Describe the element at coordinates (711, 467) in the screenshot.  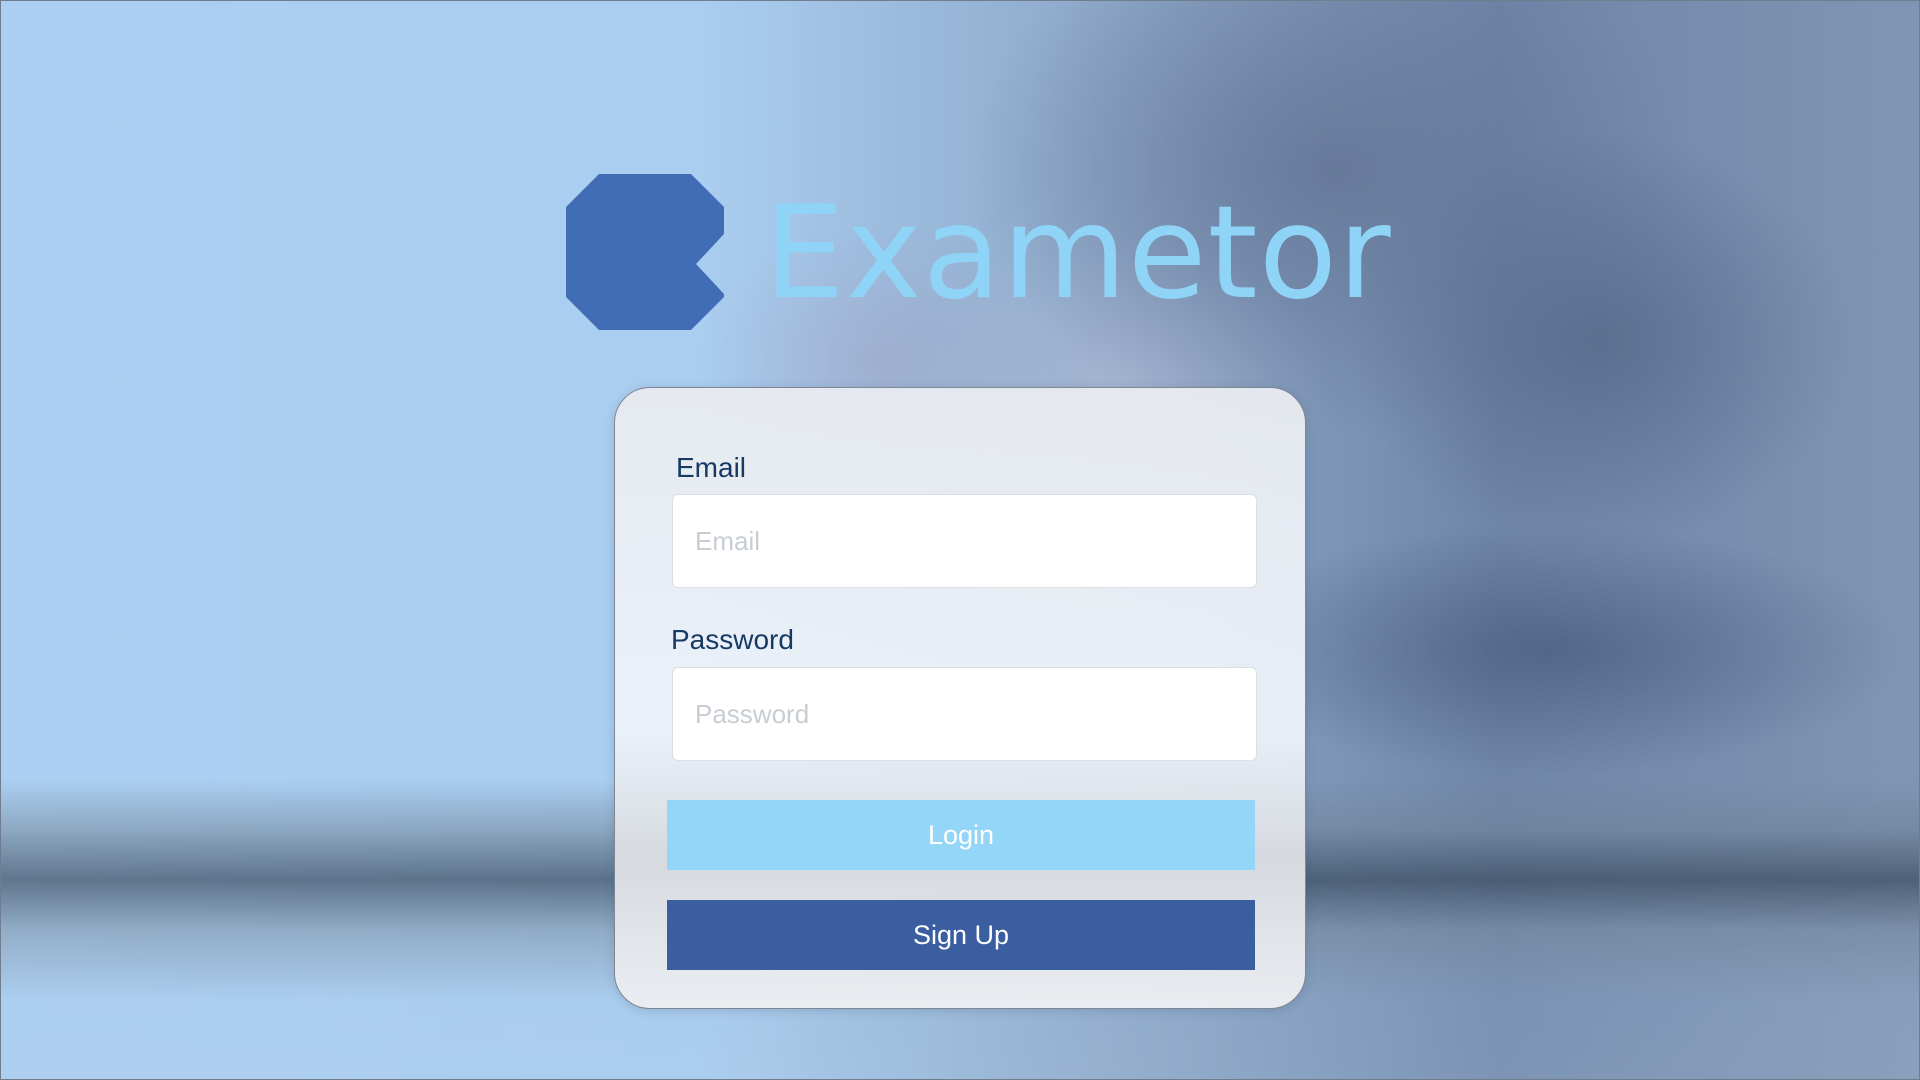
I see `email-label: Email` at that location.